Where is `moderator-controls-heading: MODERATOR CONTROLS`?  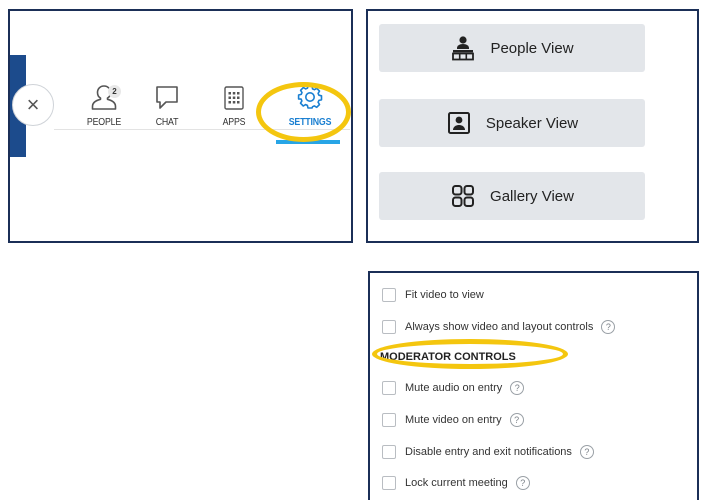
moderator-controls-heading: MODERATOR CONTROLS is located at coordinates (448, 357).